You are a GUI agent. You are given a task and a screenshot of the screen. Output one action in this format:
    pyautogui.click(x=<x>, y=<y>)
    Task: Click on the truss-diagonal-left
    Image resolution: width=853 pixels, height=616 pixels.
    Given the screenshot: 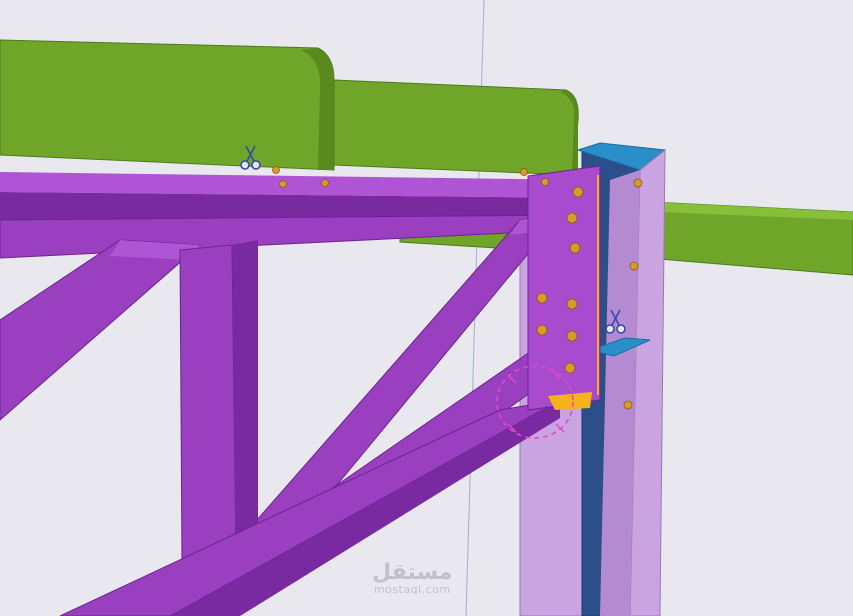 What is the action you would take?
    pyautogui.click(x=101, y=330)
    